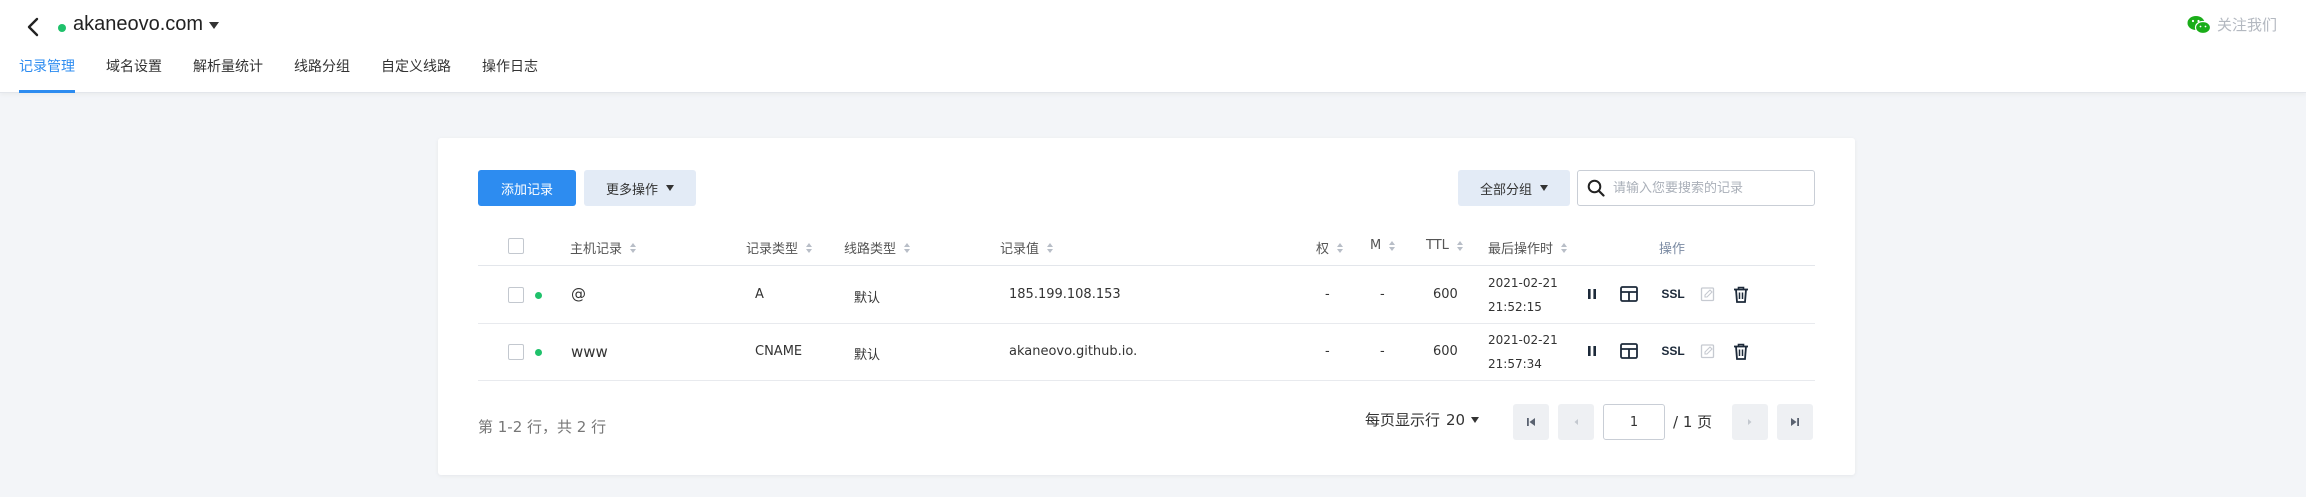  I want to click on column-line-label: 线路类型, so click(870, 249).